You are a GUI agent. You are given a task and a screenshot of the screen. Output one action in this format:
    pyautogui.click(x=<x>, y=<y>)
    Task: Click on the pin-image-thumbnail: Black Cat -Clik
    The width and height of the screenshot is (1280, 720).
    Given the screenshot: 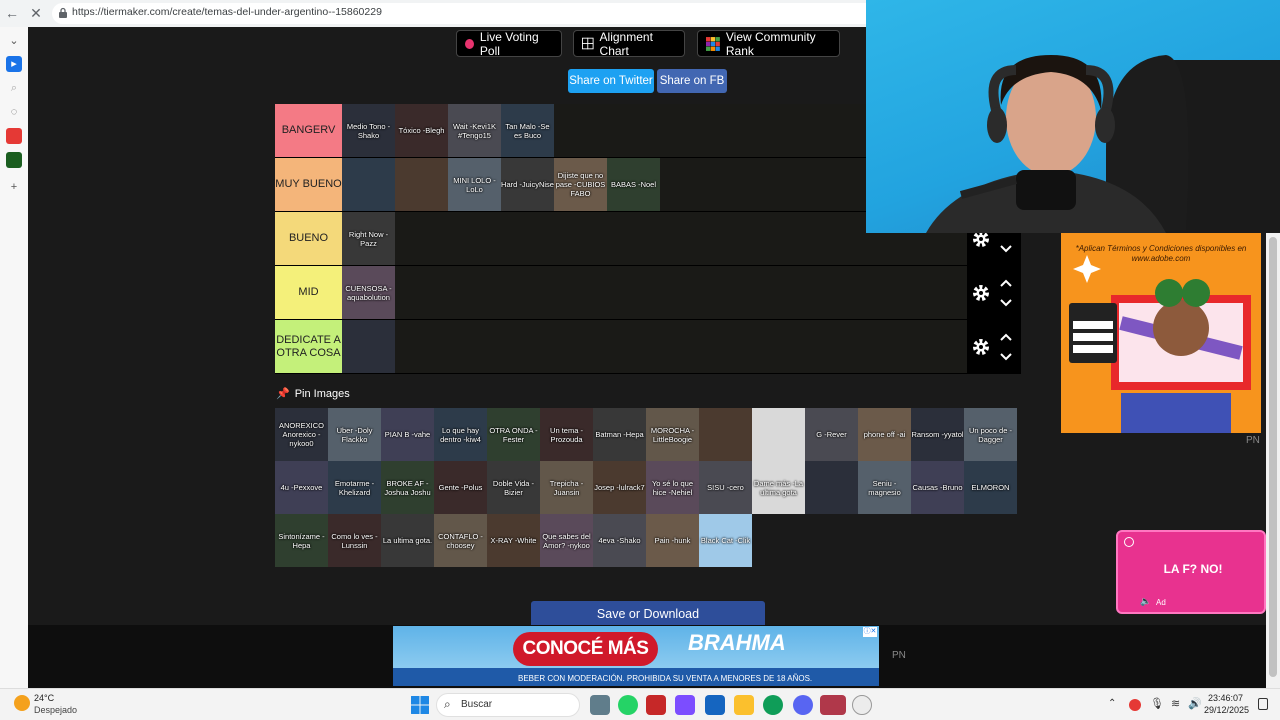 What is the action you would take?
    pyautogui.click(x=725, y=540)
    